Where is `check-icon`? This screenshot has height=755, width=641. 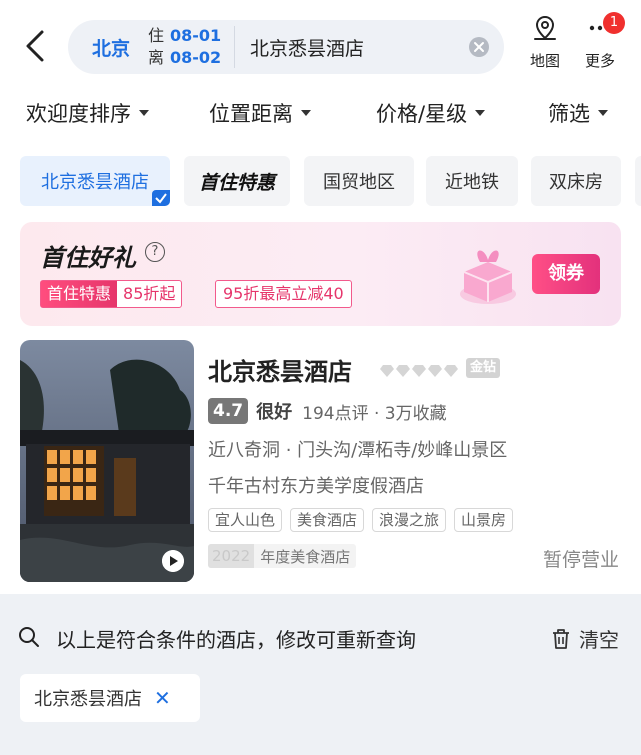
check-icon is located at coordinates (161, 198).